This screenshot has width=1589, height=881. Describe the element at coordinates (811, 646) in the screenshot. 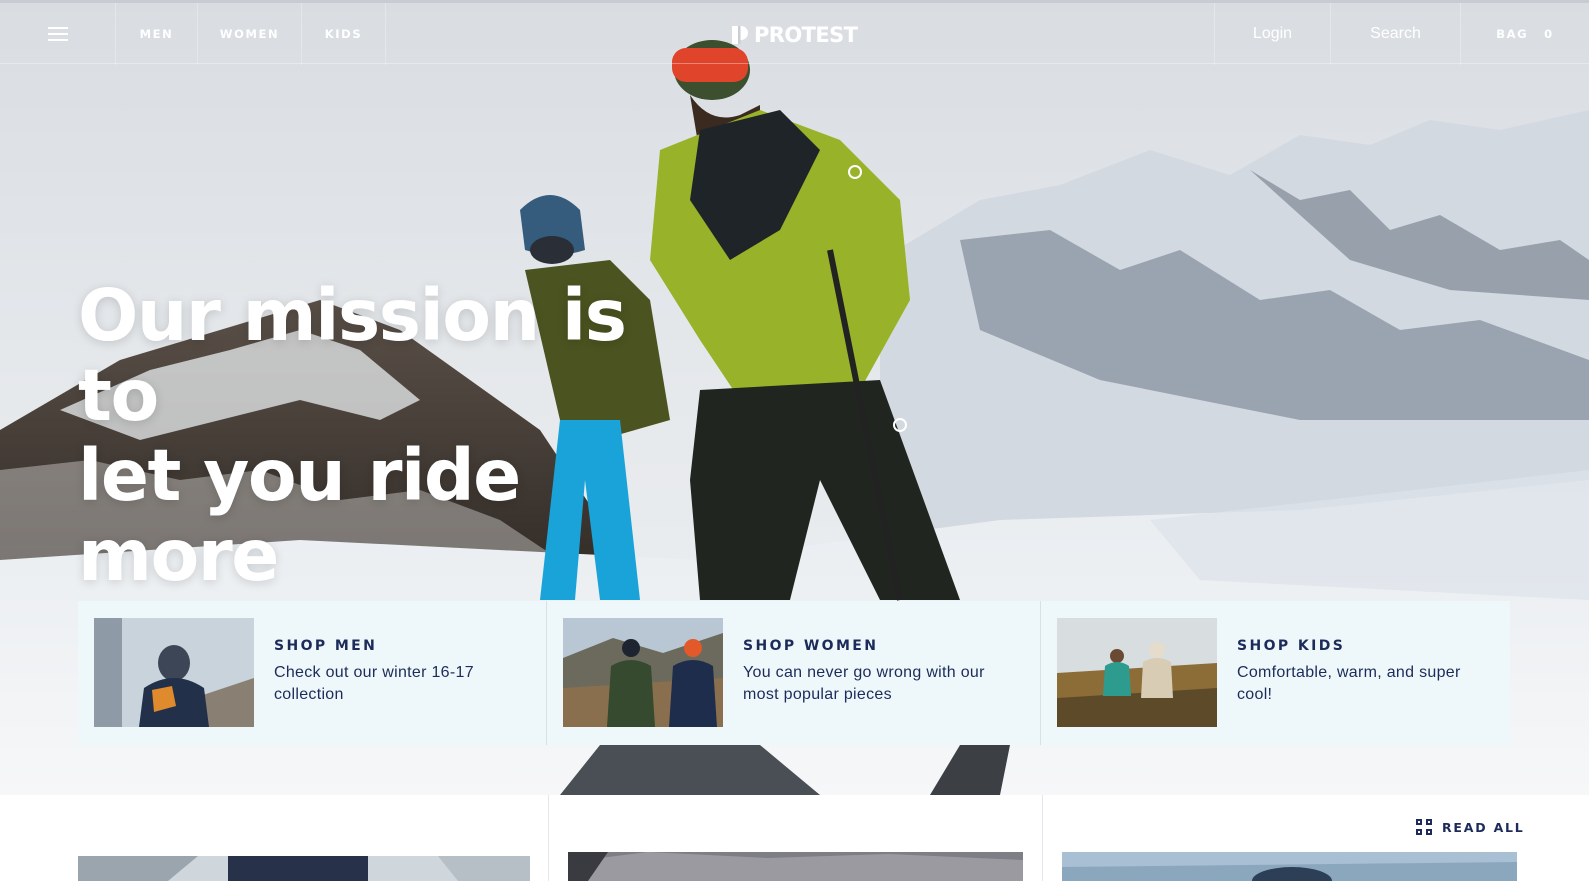

I see `shop-women-title: SHOP WOMEN` at that location.